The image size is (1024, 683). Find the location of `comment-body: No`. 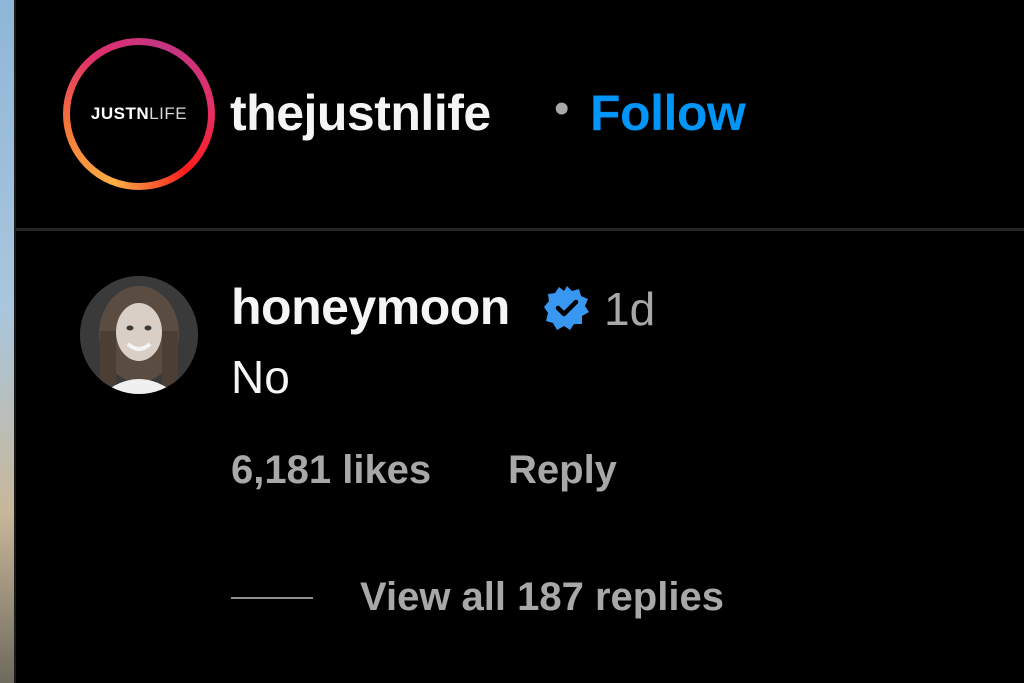

comment-body: No is located at coordinates (260, 377).